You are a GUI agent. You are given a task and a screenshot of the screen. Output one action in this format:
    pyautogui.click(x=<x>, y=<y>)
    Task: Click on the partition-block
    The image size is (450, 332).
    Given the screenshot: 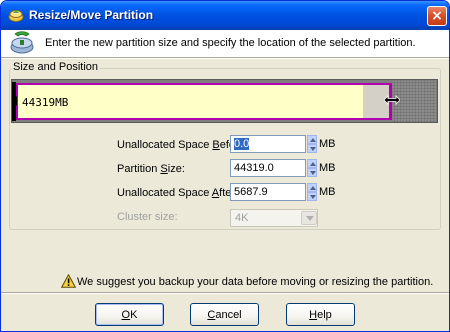 What is the action you would take?
    pyautogui.click(x=202, y=101)
    